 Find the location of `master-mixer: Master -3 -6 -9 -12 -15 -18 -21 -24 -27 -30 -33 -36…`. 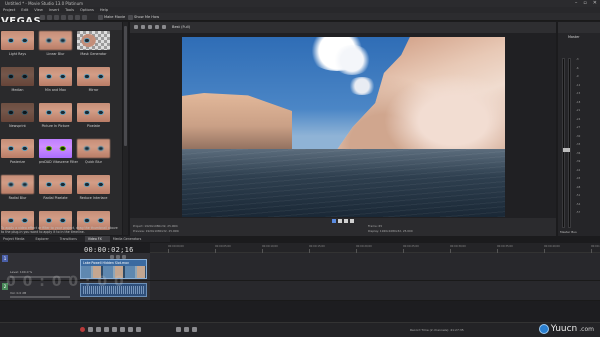

master-mixer: Master -3 -6 -9 -12 -15 -18 -21 -24 -27 -30 -33 -36… is located at coordinates (579, 129).